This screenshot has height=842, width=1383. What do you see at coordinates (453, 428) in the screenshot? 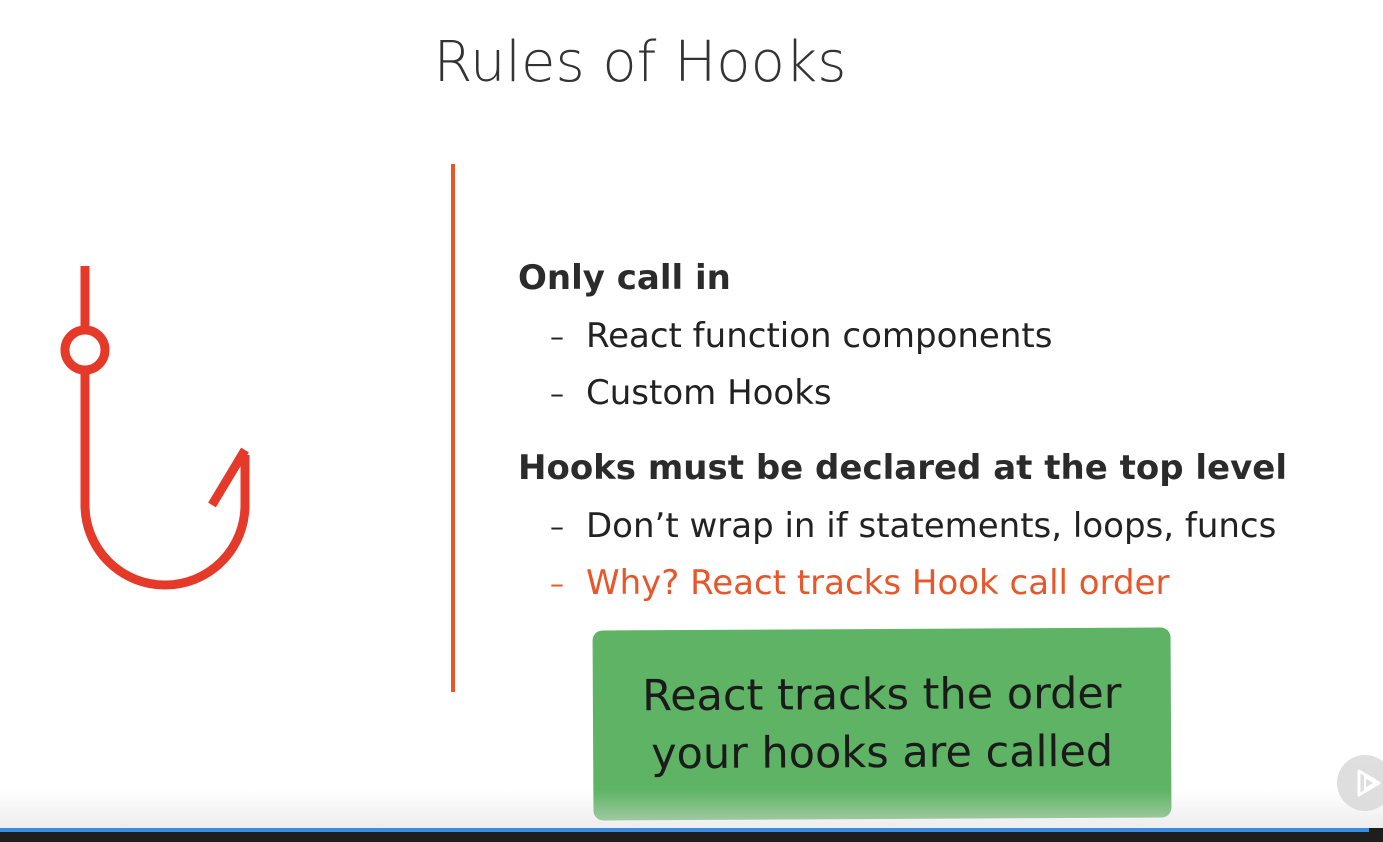
I see `vertical-divider` at bounding box center [453, 428].